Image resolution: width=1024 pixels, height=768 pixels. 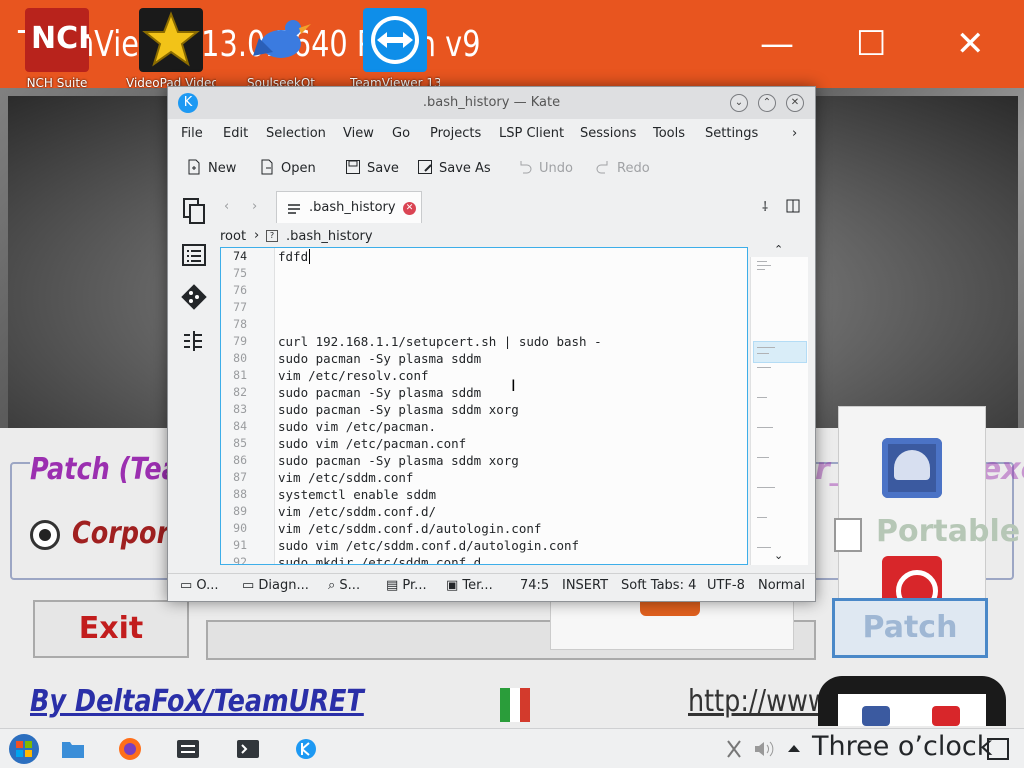 What do you see at coordinates (197, 701) in the screenshot?
I see `credit-link: By DeltaFoX/TeamURET` at bounding box center [197, 701].